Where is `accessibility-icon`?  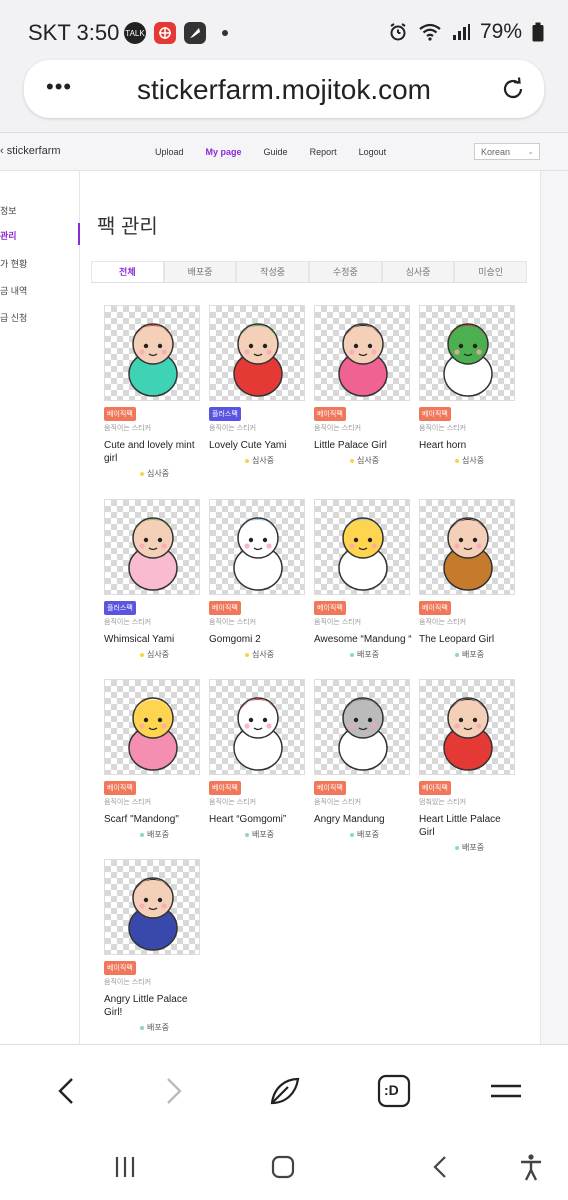 accessibility-icon is located at coordinates (531, 1167).